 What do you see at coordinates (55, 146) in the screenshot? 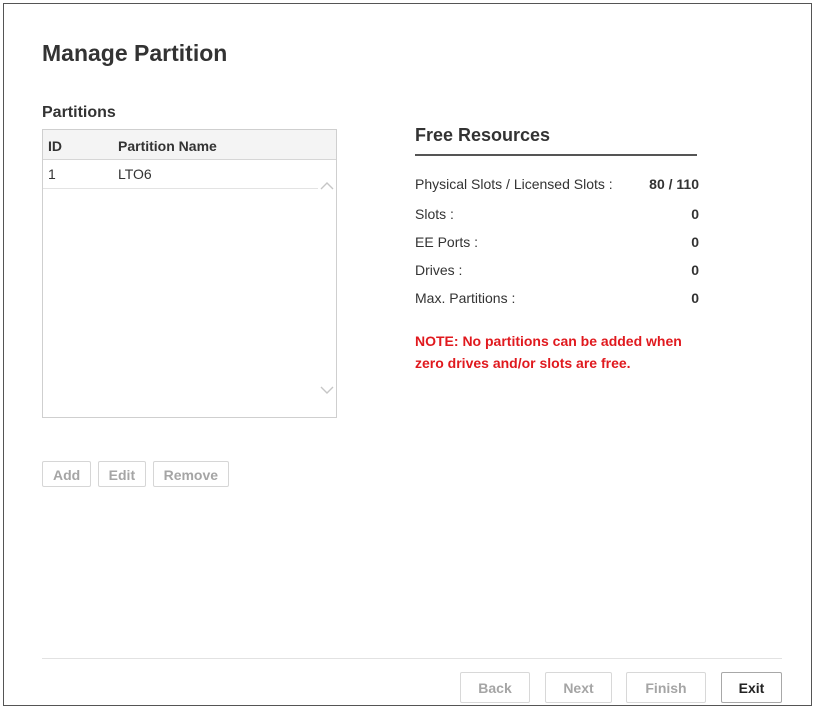
I see `column-header-id: ID` at bounding box center [55, 146].